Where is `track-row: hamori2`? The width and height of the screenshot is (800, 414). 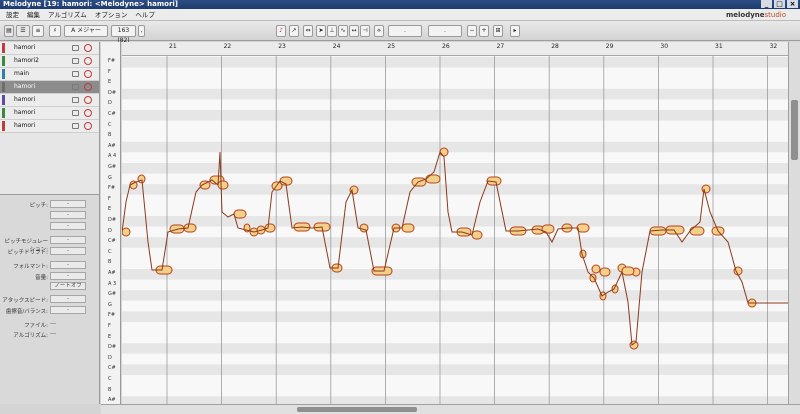
track-row: hamori2 is located at coordinates (49, 61).